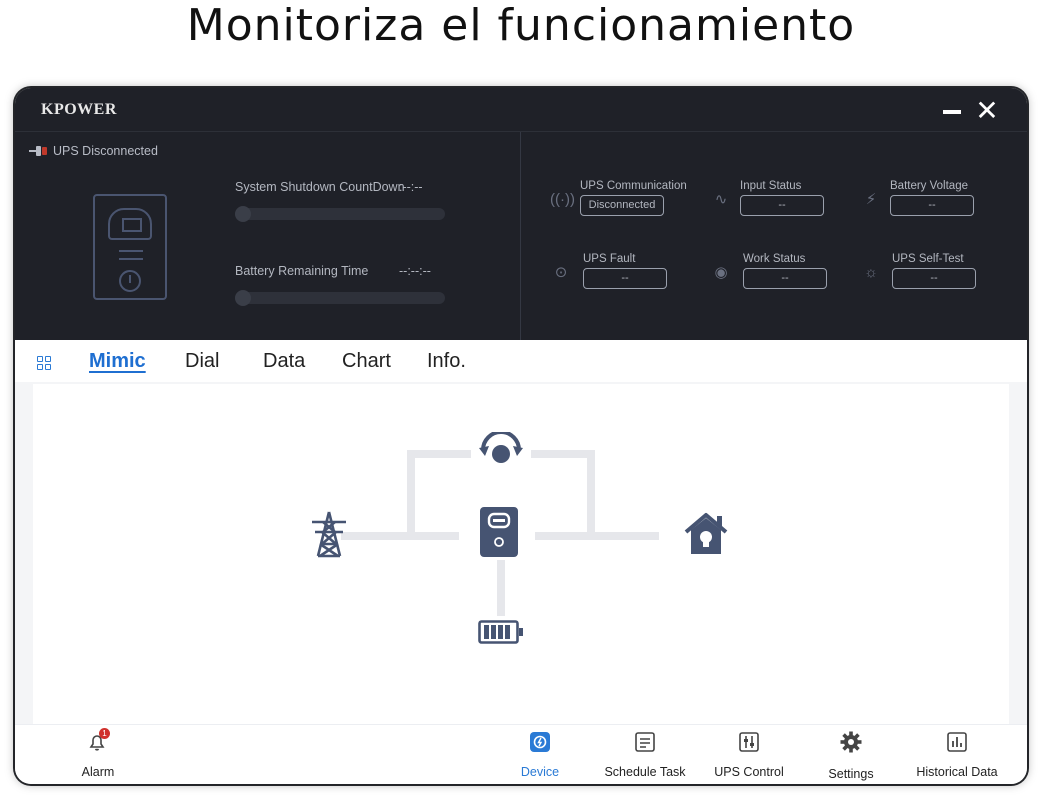 This screenshot has width=1042, height=798. Describe the element at coordinates (340, 298) in the screenshot. I see `battery-remaining-bar` at that location.